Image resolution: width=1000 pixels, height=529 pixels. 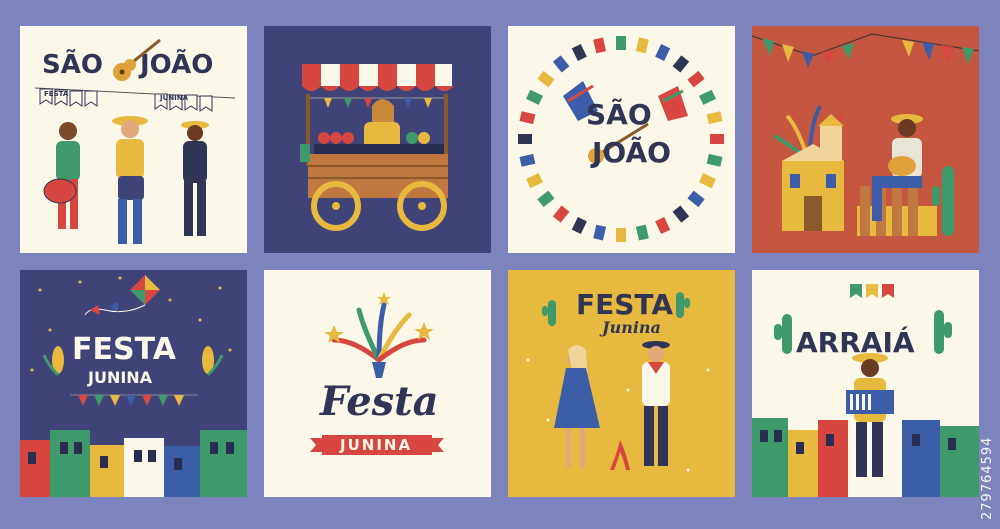 I want to click on musicians-illustration, so click(x=126, y=180).